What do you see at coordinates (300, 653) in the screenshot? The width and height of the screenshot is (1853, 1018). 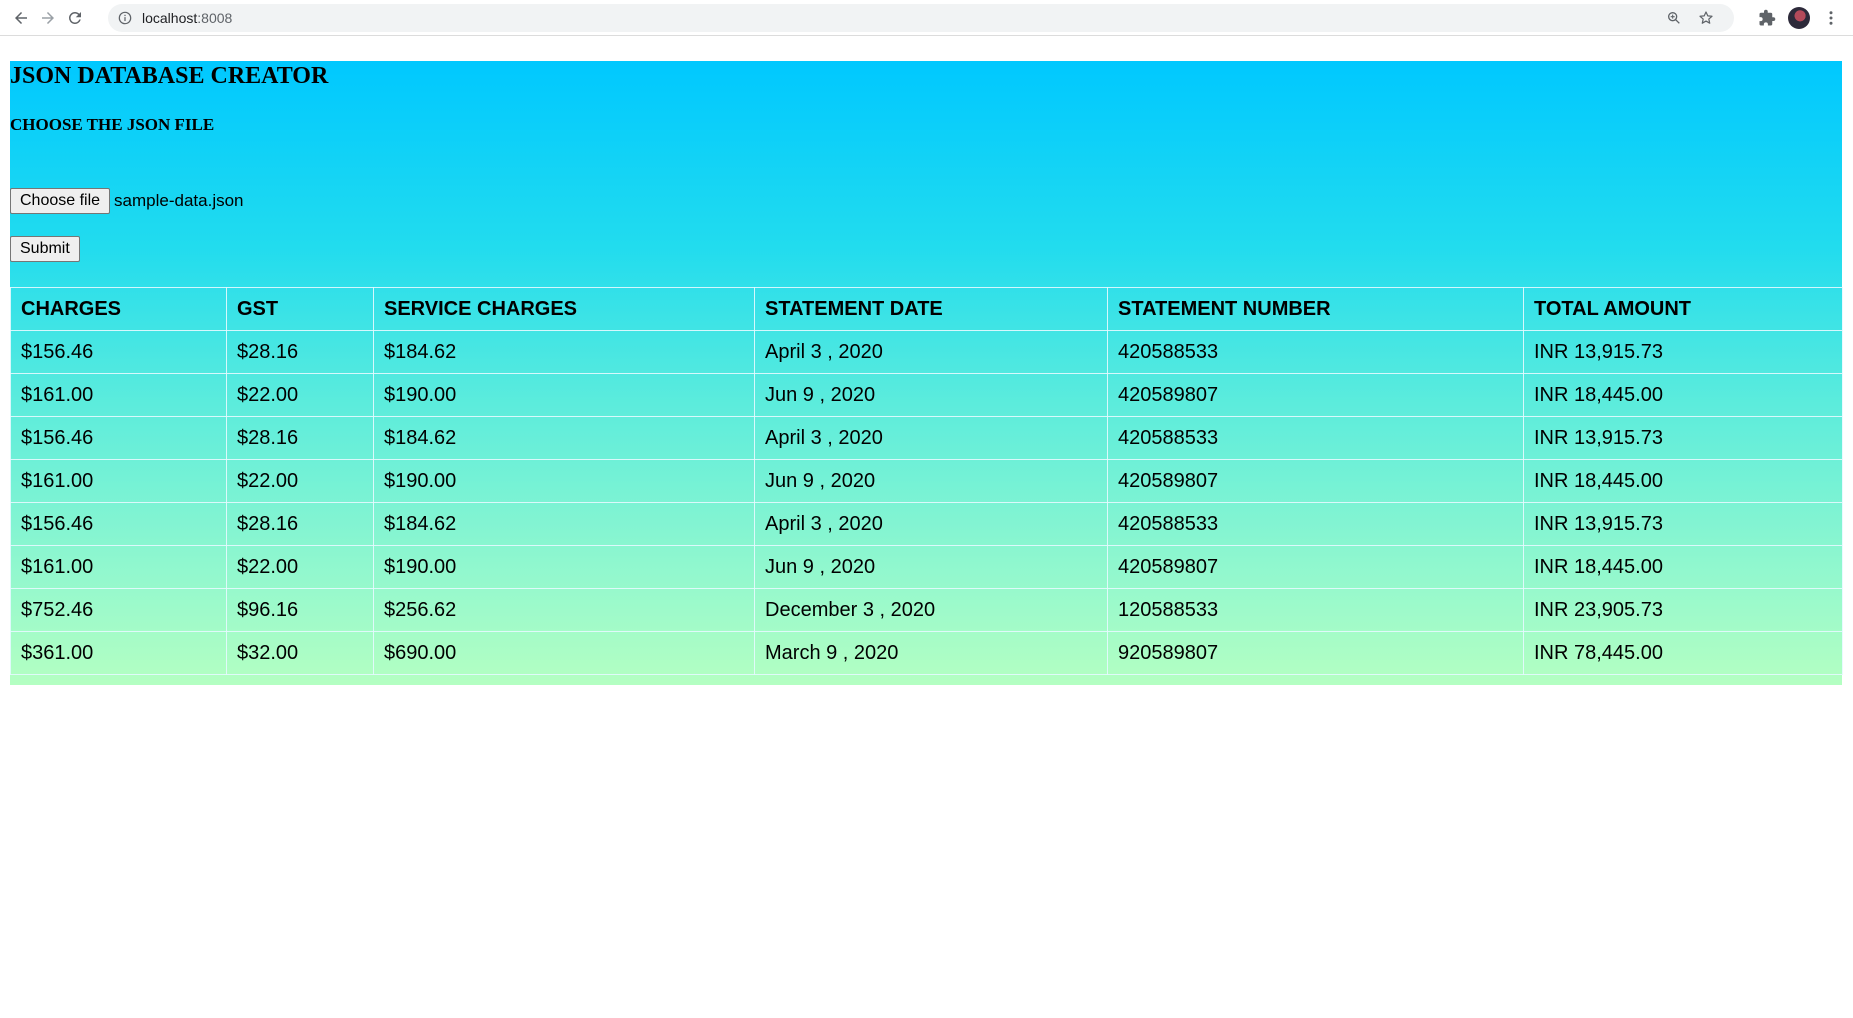 I see `cell-gst: $32.00` at bounding box center [300, 653].